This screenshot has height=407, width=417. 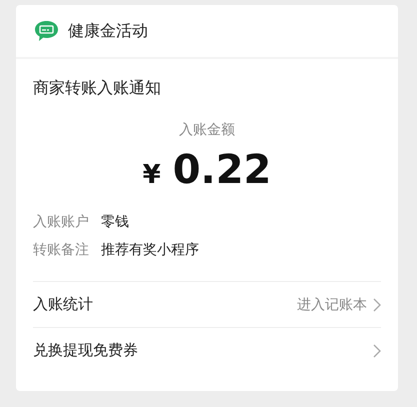 I want to click on currency-symbol: ¥, so click(x=151, y=175).